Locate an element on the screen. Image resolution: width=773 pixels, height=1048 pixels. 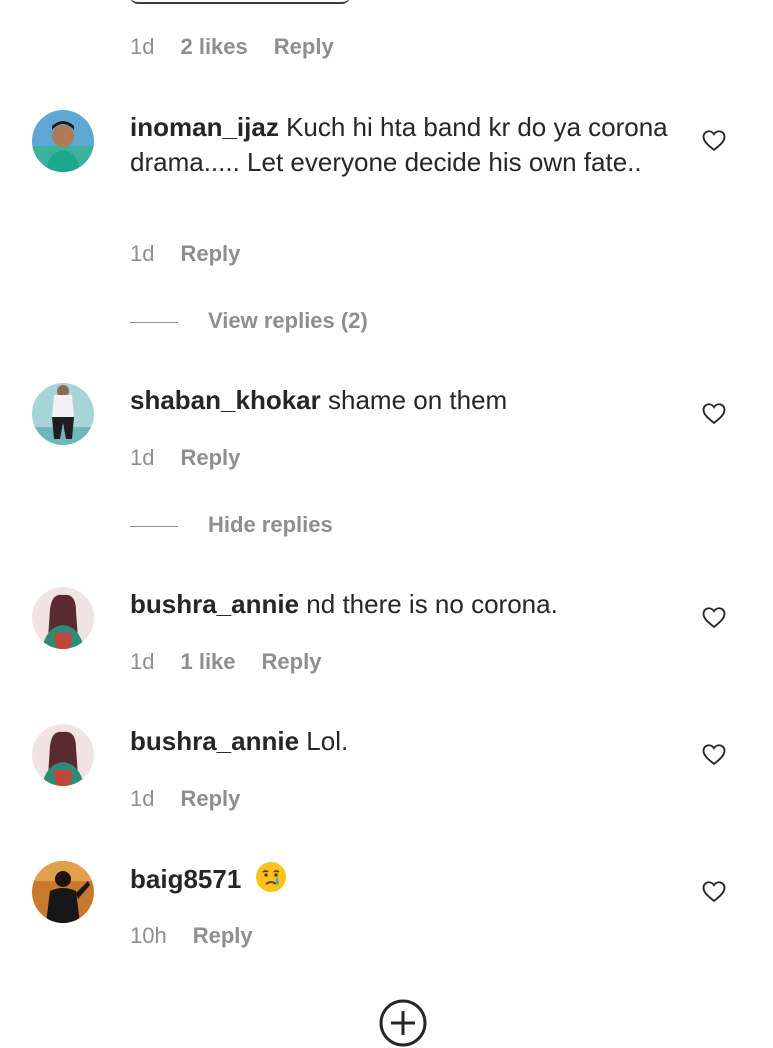
comment-likes: 2 likes is located at coordinates (213, 46).